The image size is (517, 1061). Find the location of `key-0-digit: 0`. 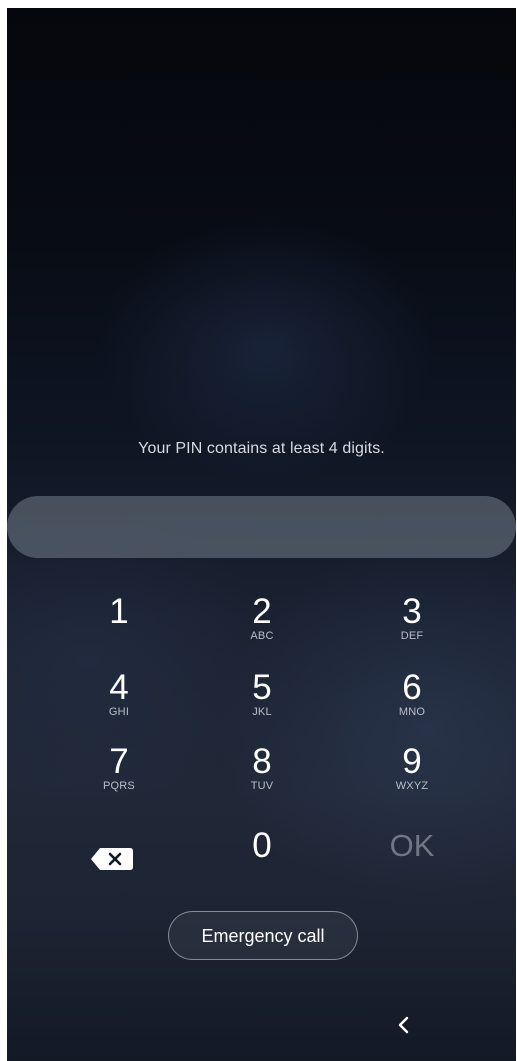

key-0-digit: 0 is located at coordinates (262, 845).